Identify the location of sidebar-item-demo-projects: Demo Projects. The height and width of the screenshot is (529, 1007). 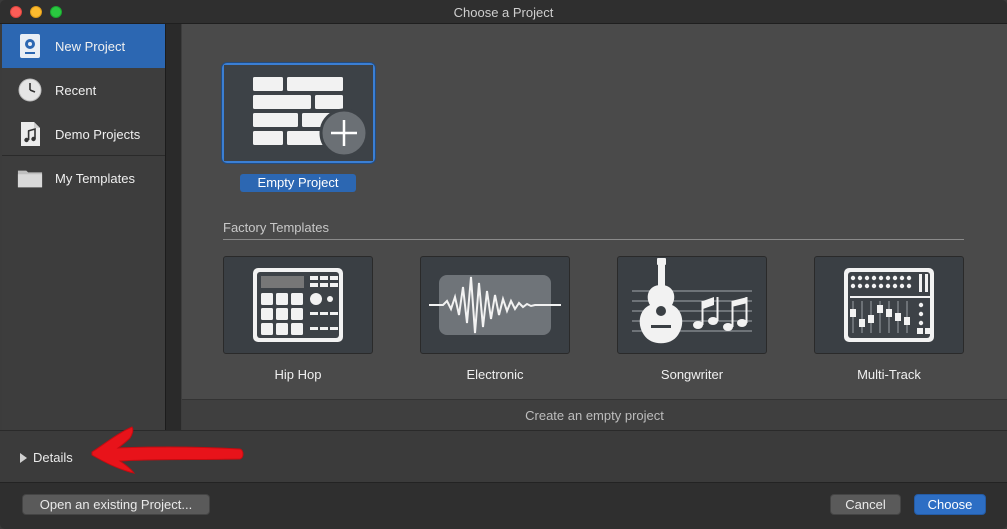
(83, 134).